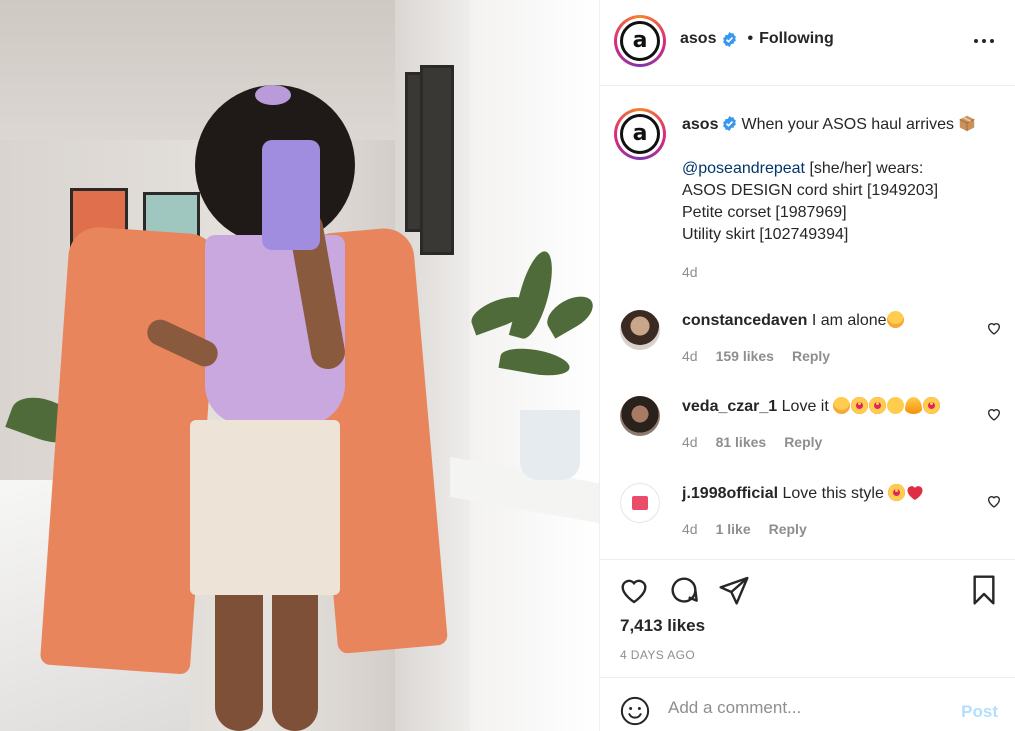 The width and height of the screenshot is (1015, 731). Describe the element at coordinates (741, 442) in the screenshot. I see `comment-likes: 81 likes` at that location.